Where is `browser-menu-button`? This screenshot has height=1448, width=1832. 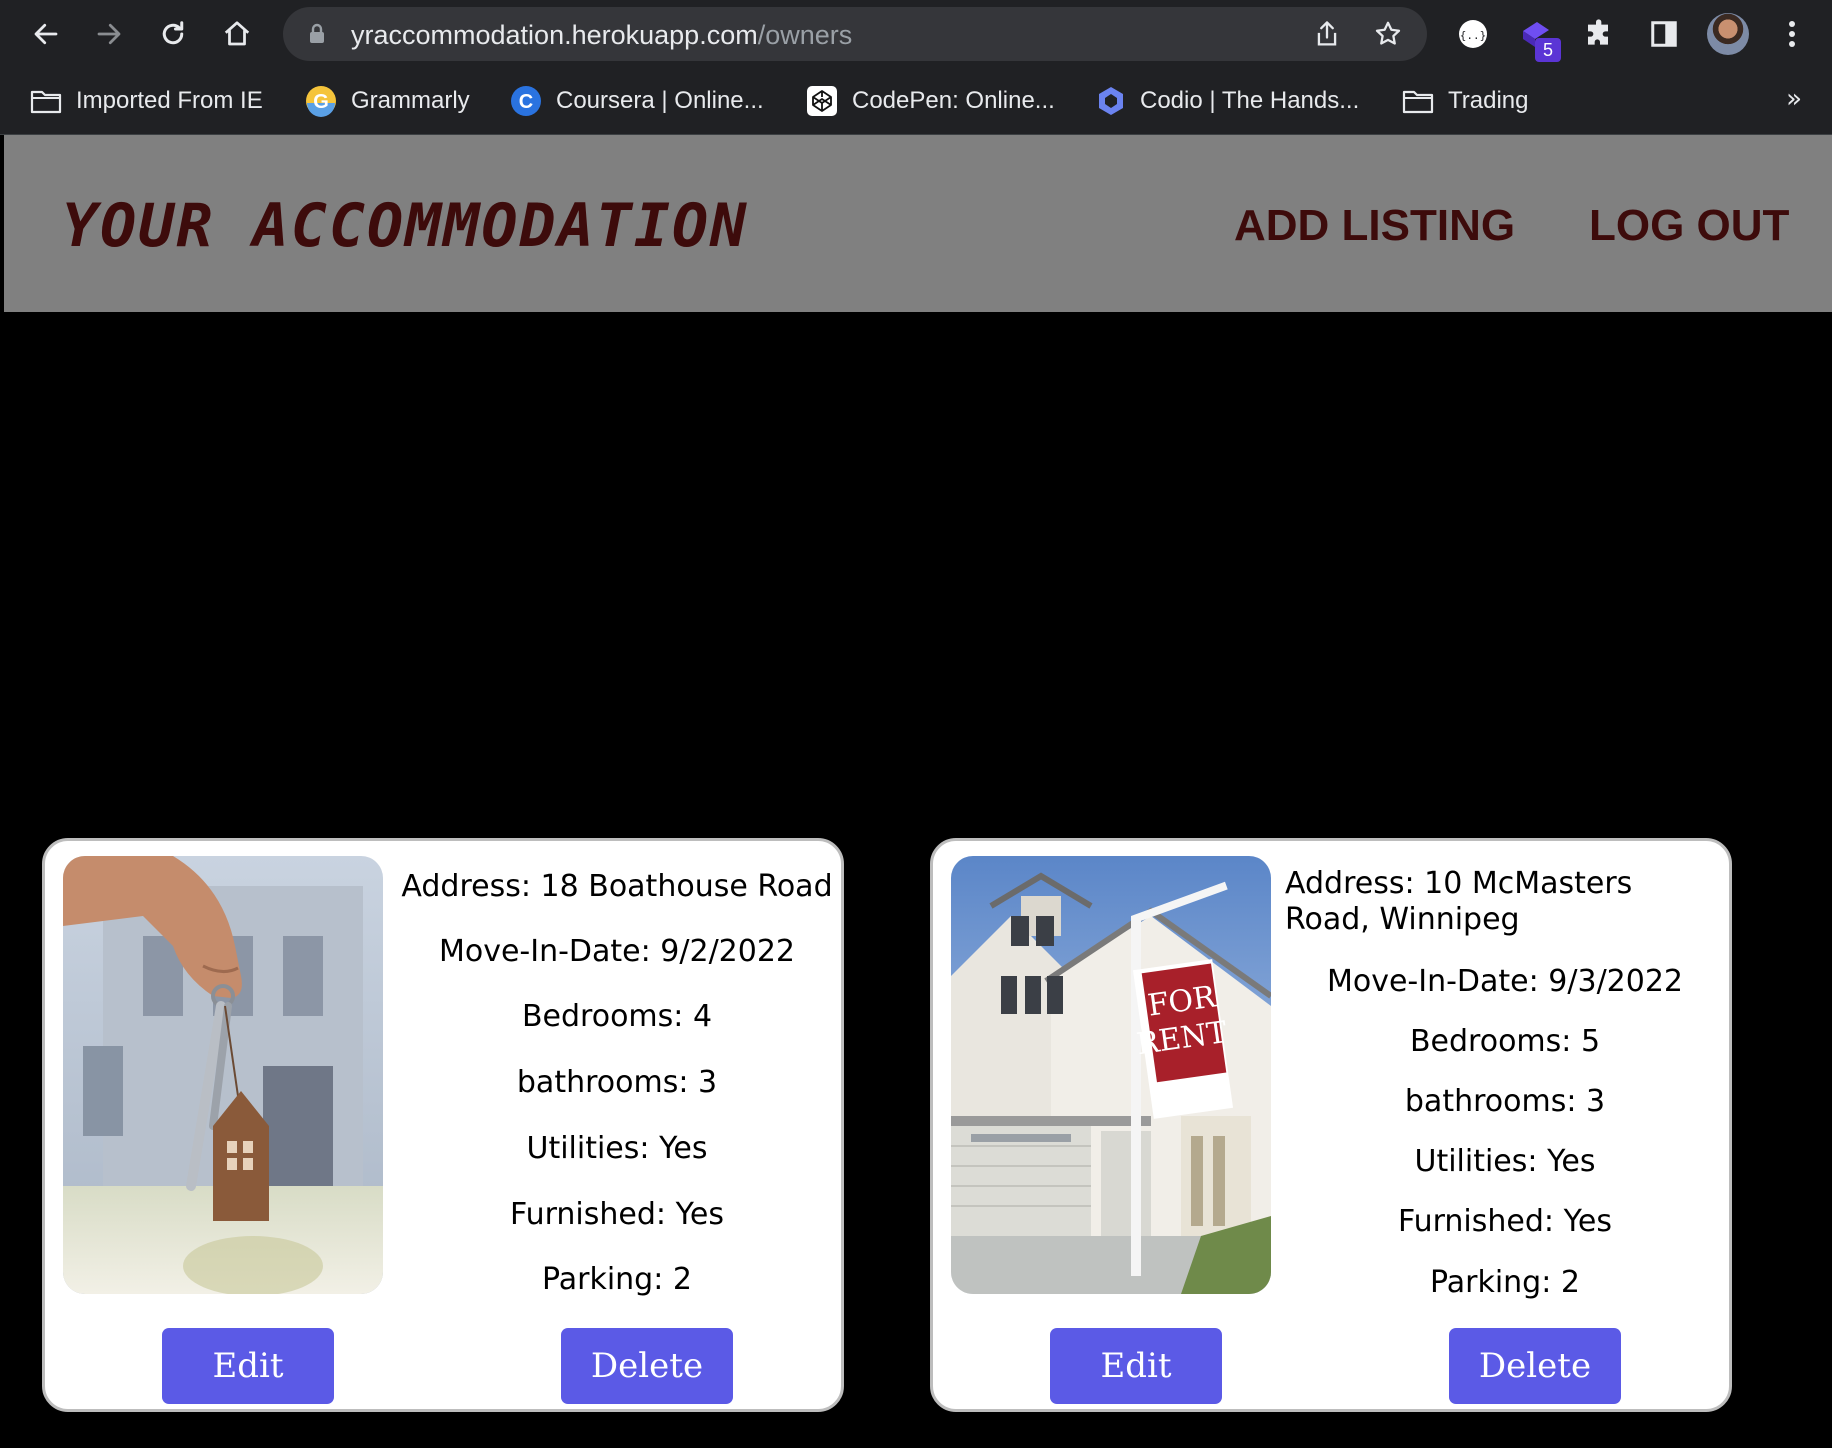 browser-menu-button is located at coordinates (1792, 34).